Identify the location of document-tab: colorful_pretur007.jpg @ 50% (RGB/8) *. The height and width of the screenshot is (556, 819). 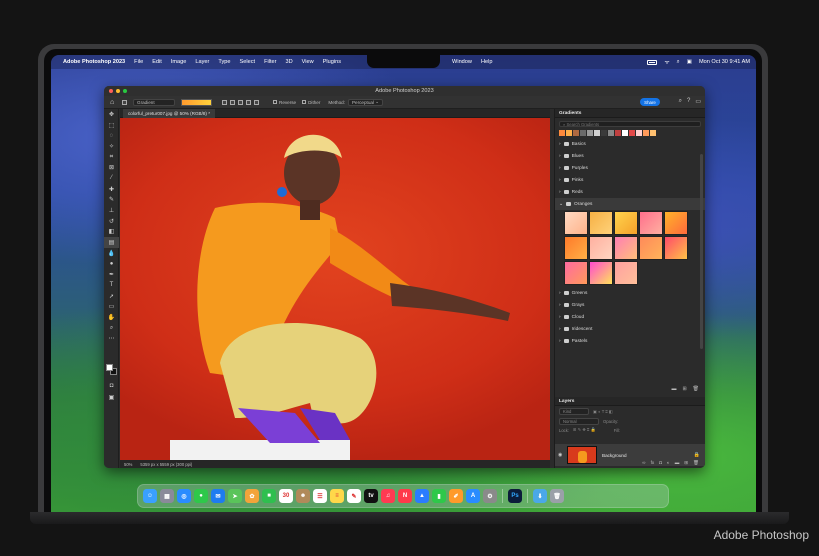
(169, 113).